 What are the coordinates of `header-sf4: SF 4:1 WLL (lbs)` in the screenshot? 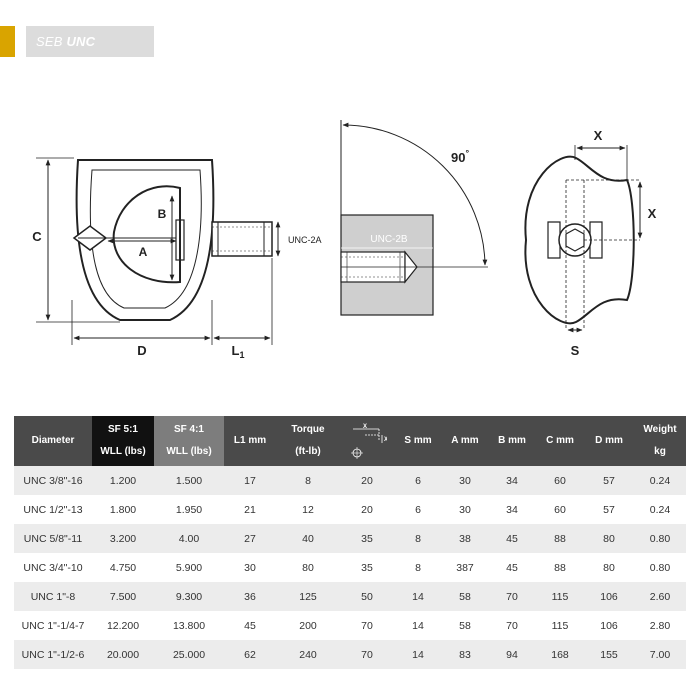 It's located at (189, 441).